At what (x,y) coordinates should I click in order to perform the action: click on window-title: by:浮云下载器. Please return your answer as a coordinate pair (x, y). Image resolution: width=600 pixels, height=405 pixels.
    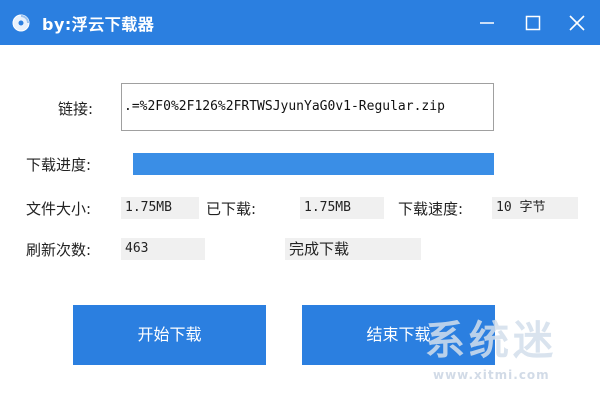
    Looking at the image, I should click on (98, 24).